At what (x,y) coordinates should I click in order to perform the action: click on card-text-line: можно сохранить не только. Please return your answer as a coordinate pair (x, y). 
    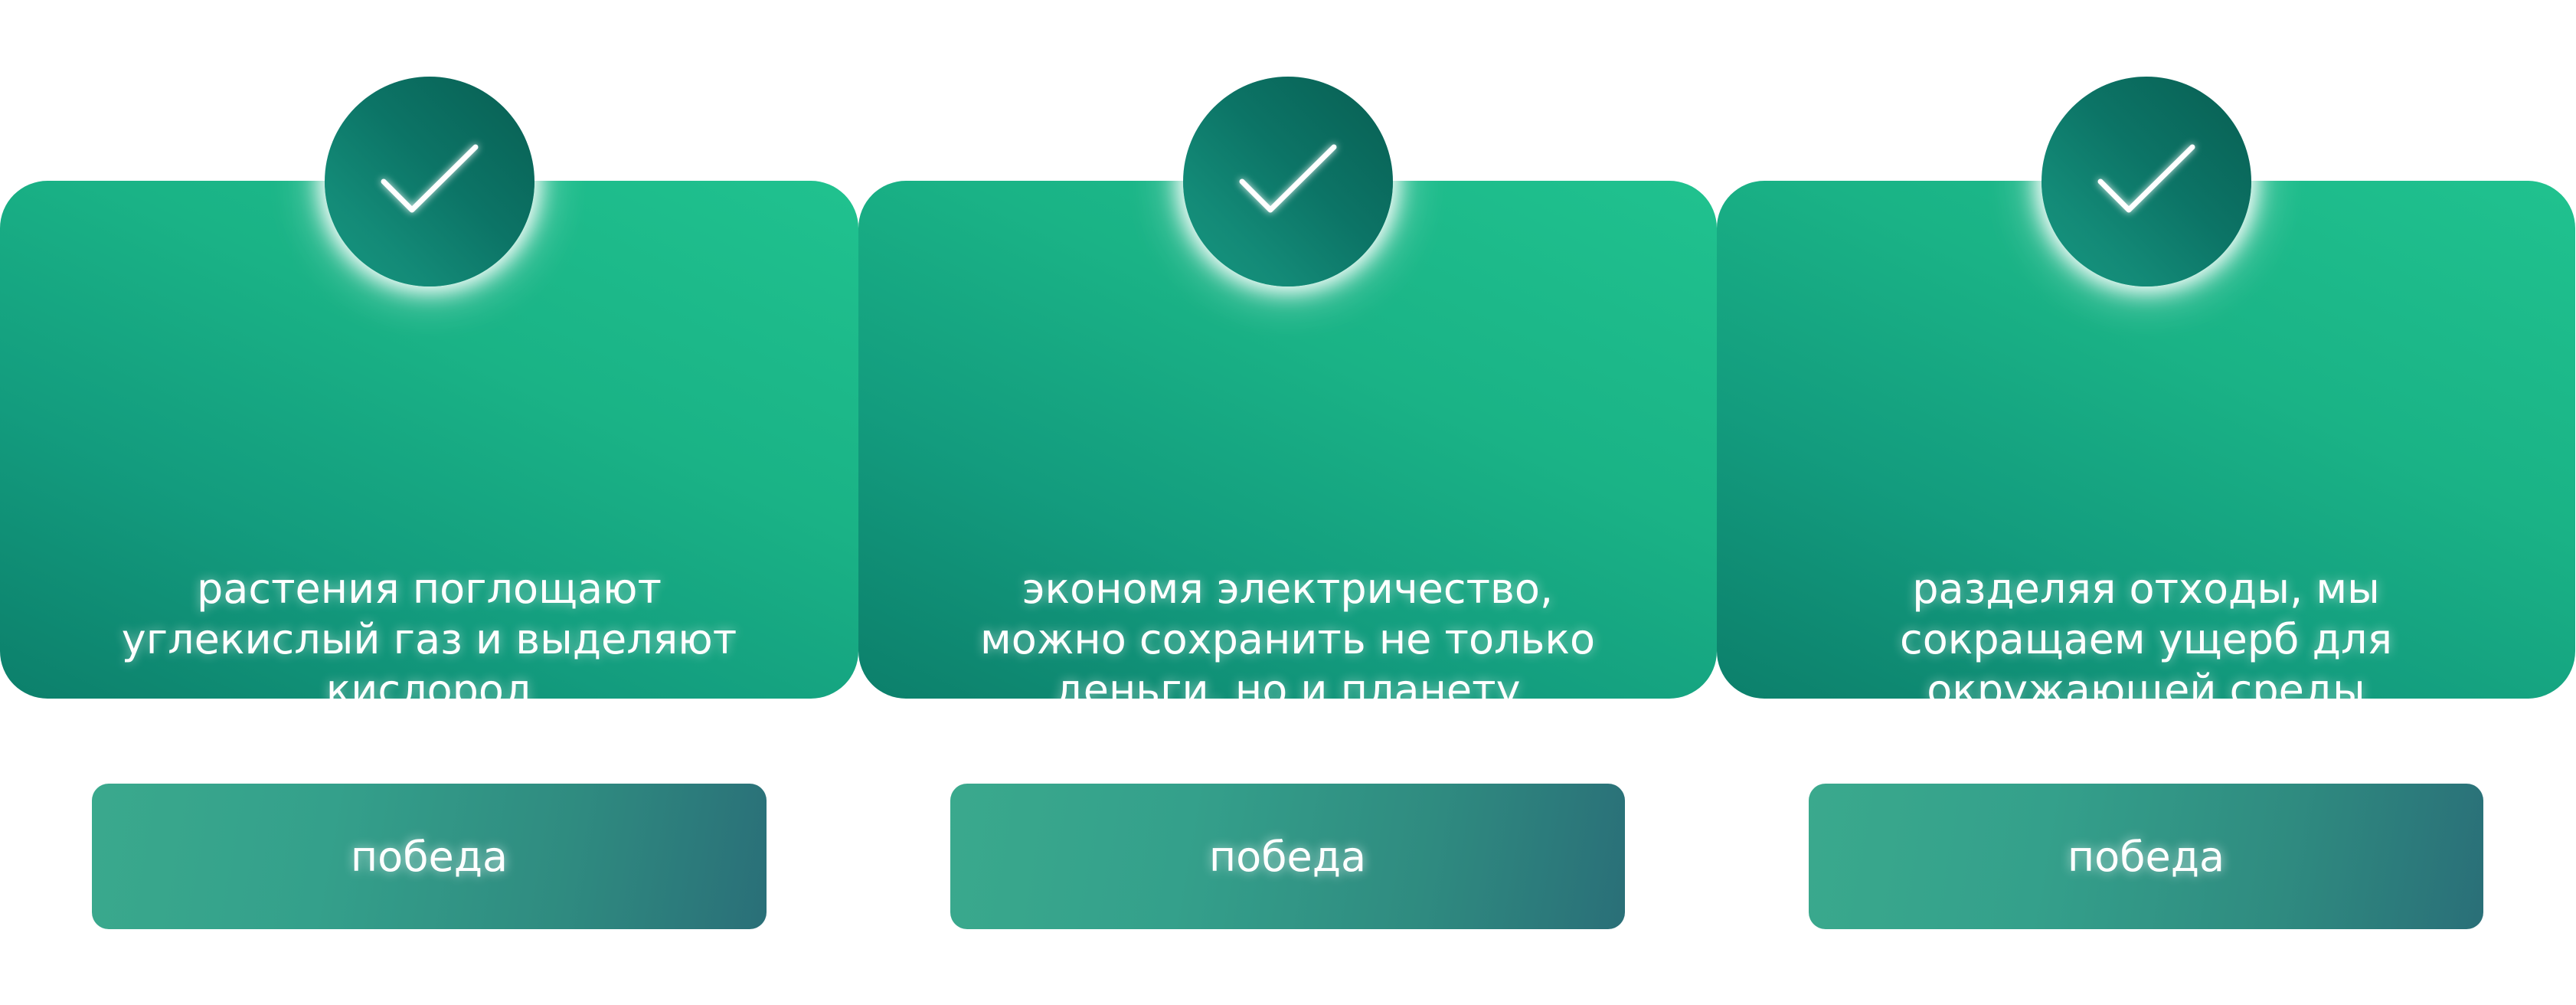
    Looking at the image, I should click on (1287, 639).